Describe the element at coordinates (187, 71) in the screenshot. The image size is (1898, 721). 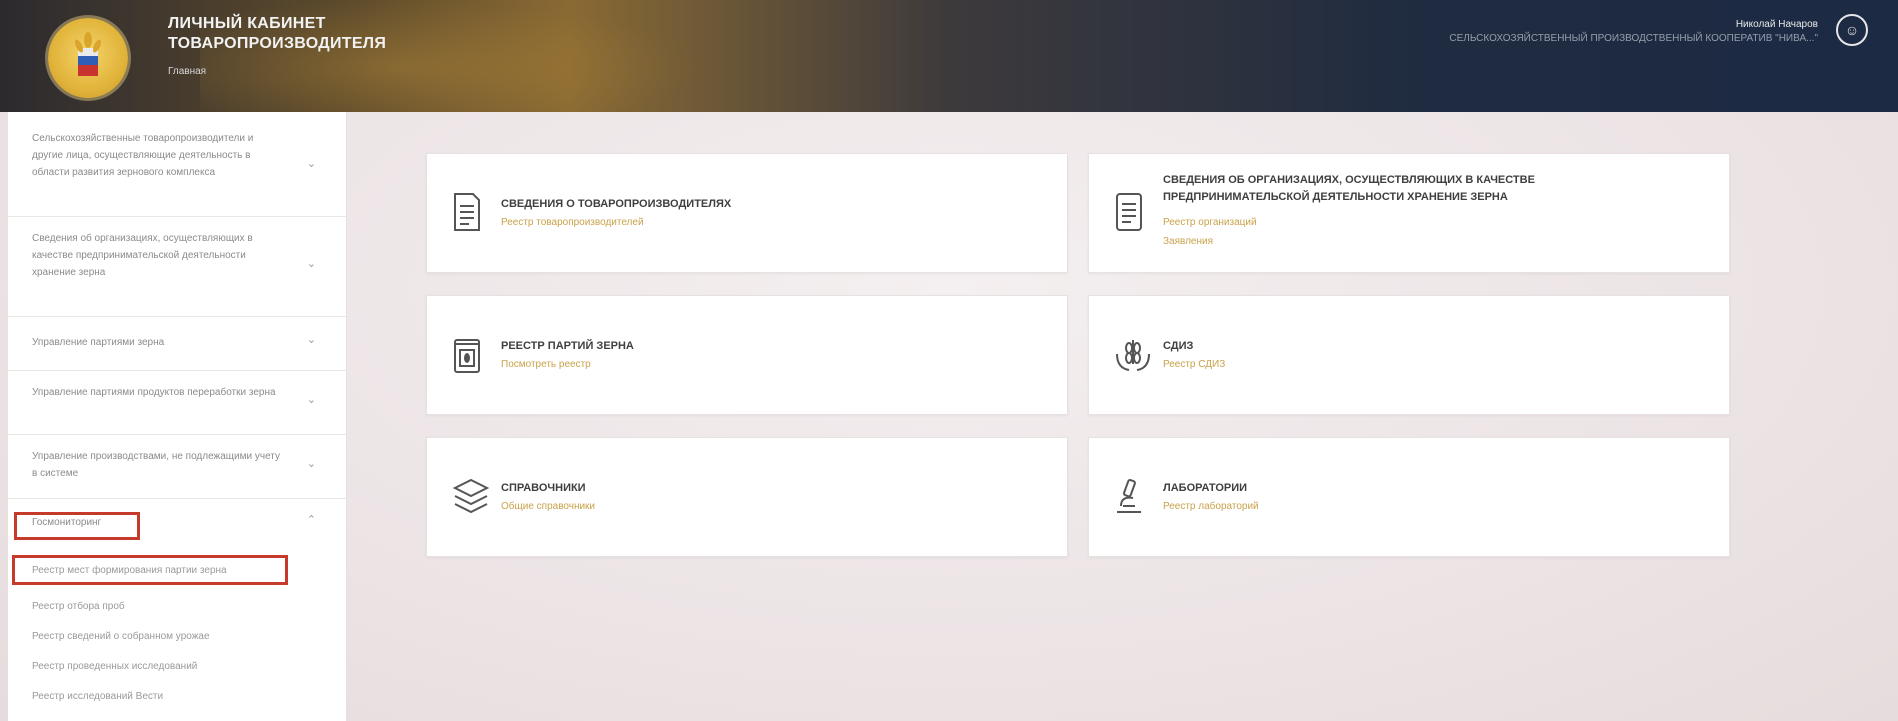
I see `breadcrumb-home: Главная` at that location.